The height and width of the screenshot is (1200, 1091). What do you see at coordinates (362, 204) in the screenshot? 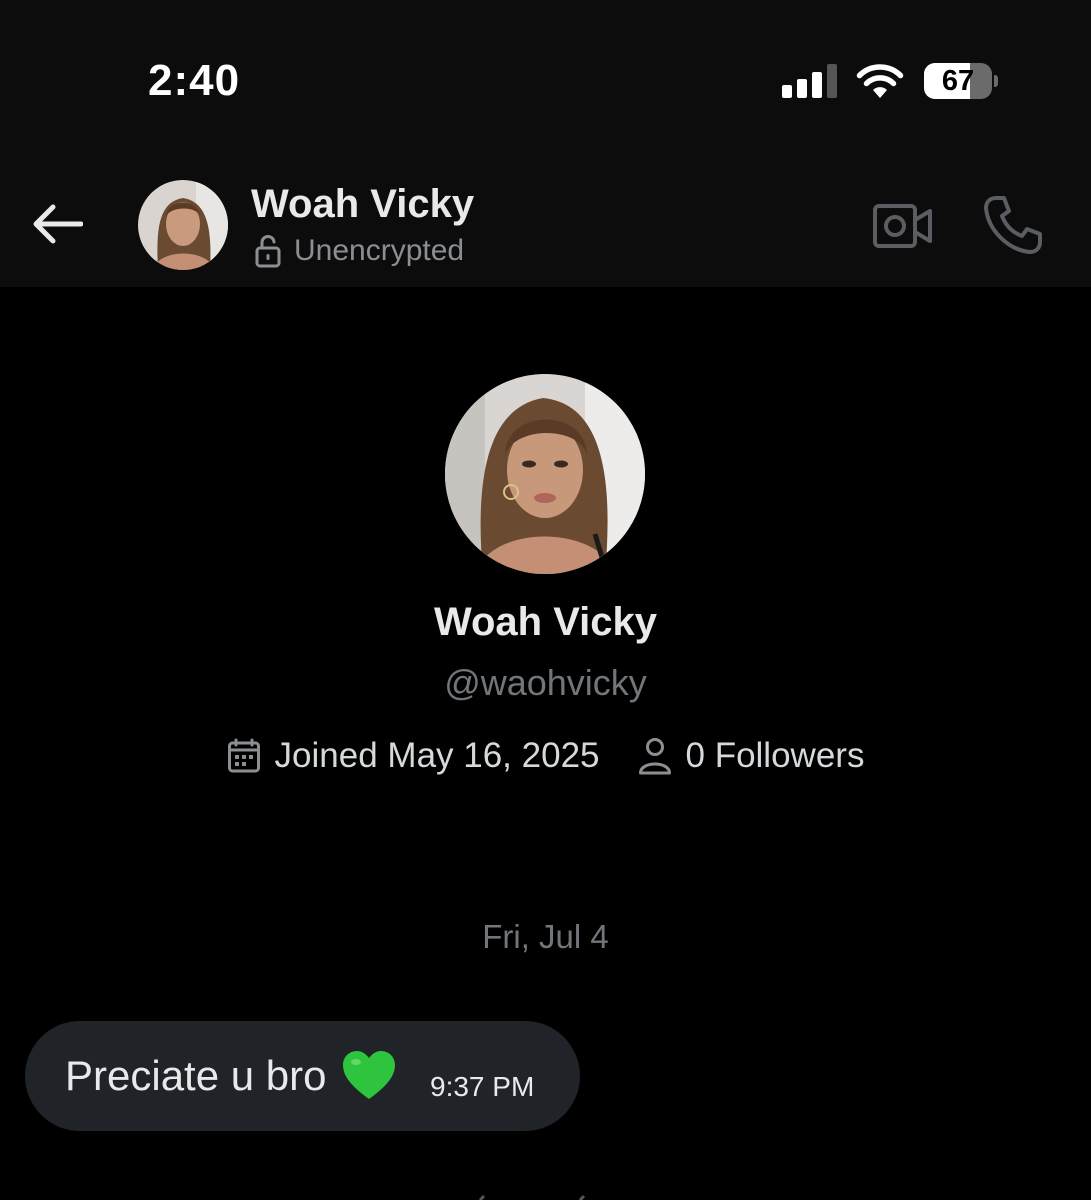
I see `contact-name: Woah Vicky` at bounding box center [362, 204].